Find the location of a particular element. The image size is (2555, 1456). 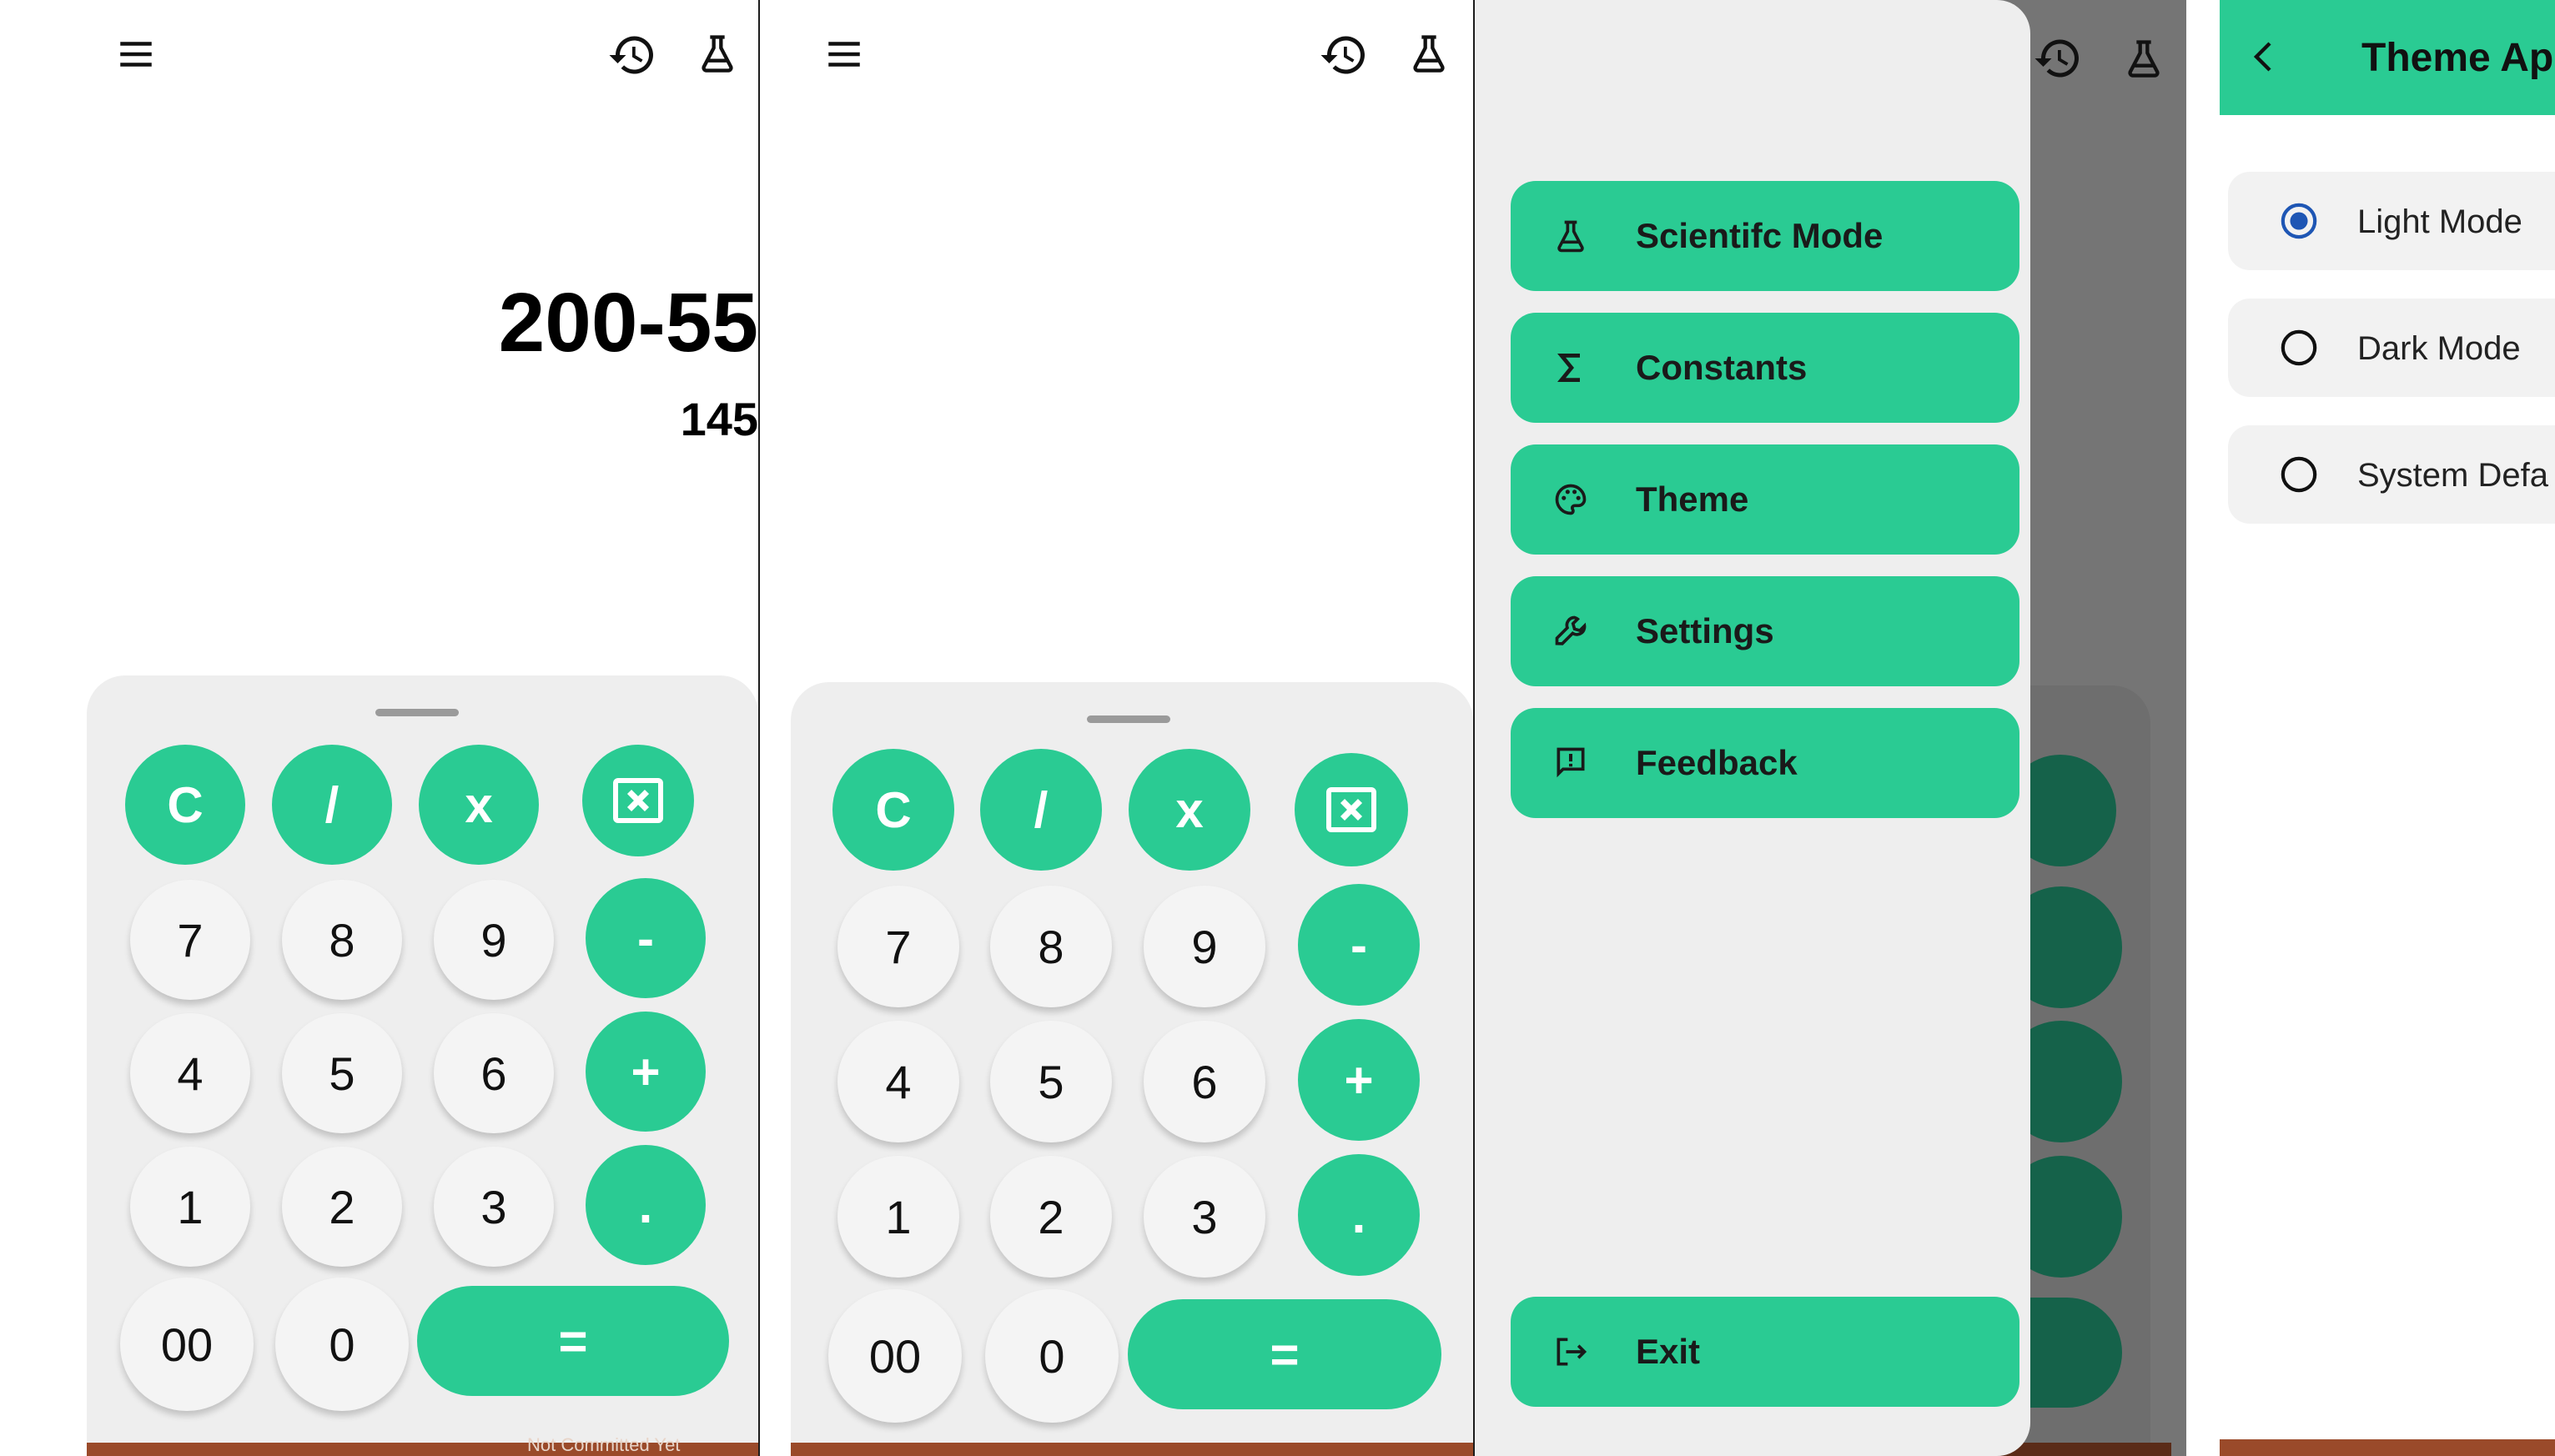

back-arrow-icon is located at coordinates (2265, 57).